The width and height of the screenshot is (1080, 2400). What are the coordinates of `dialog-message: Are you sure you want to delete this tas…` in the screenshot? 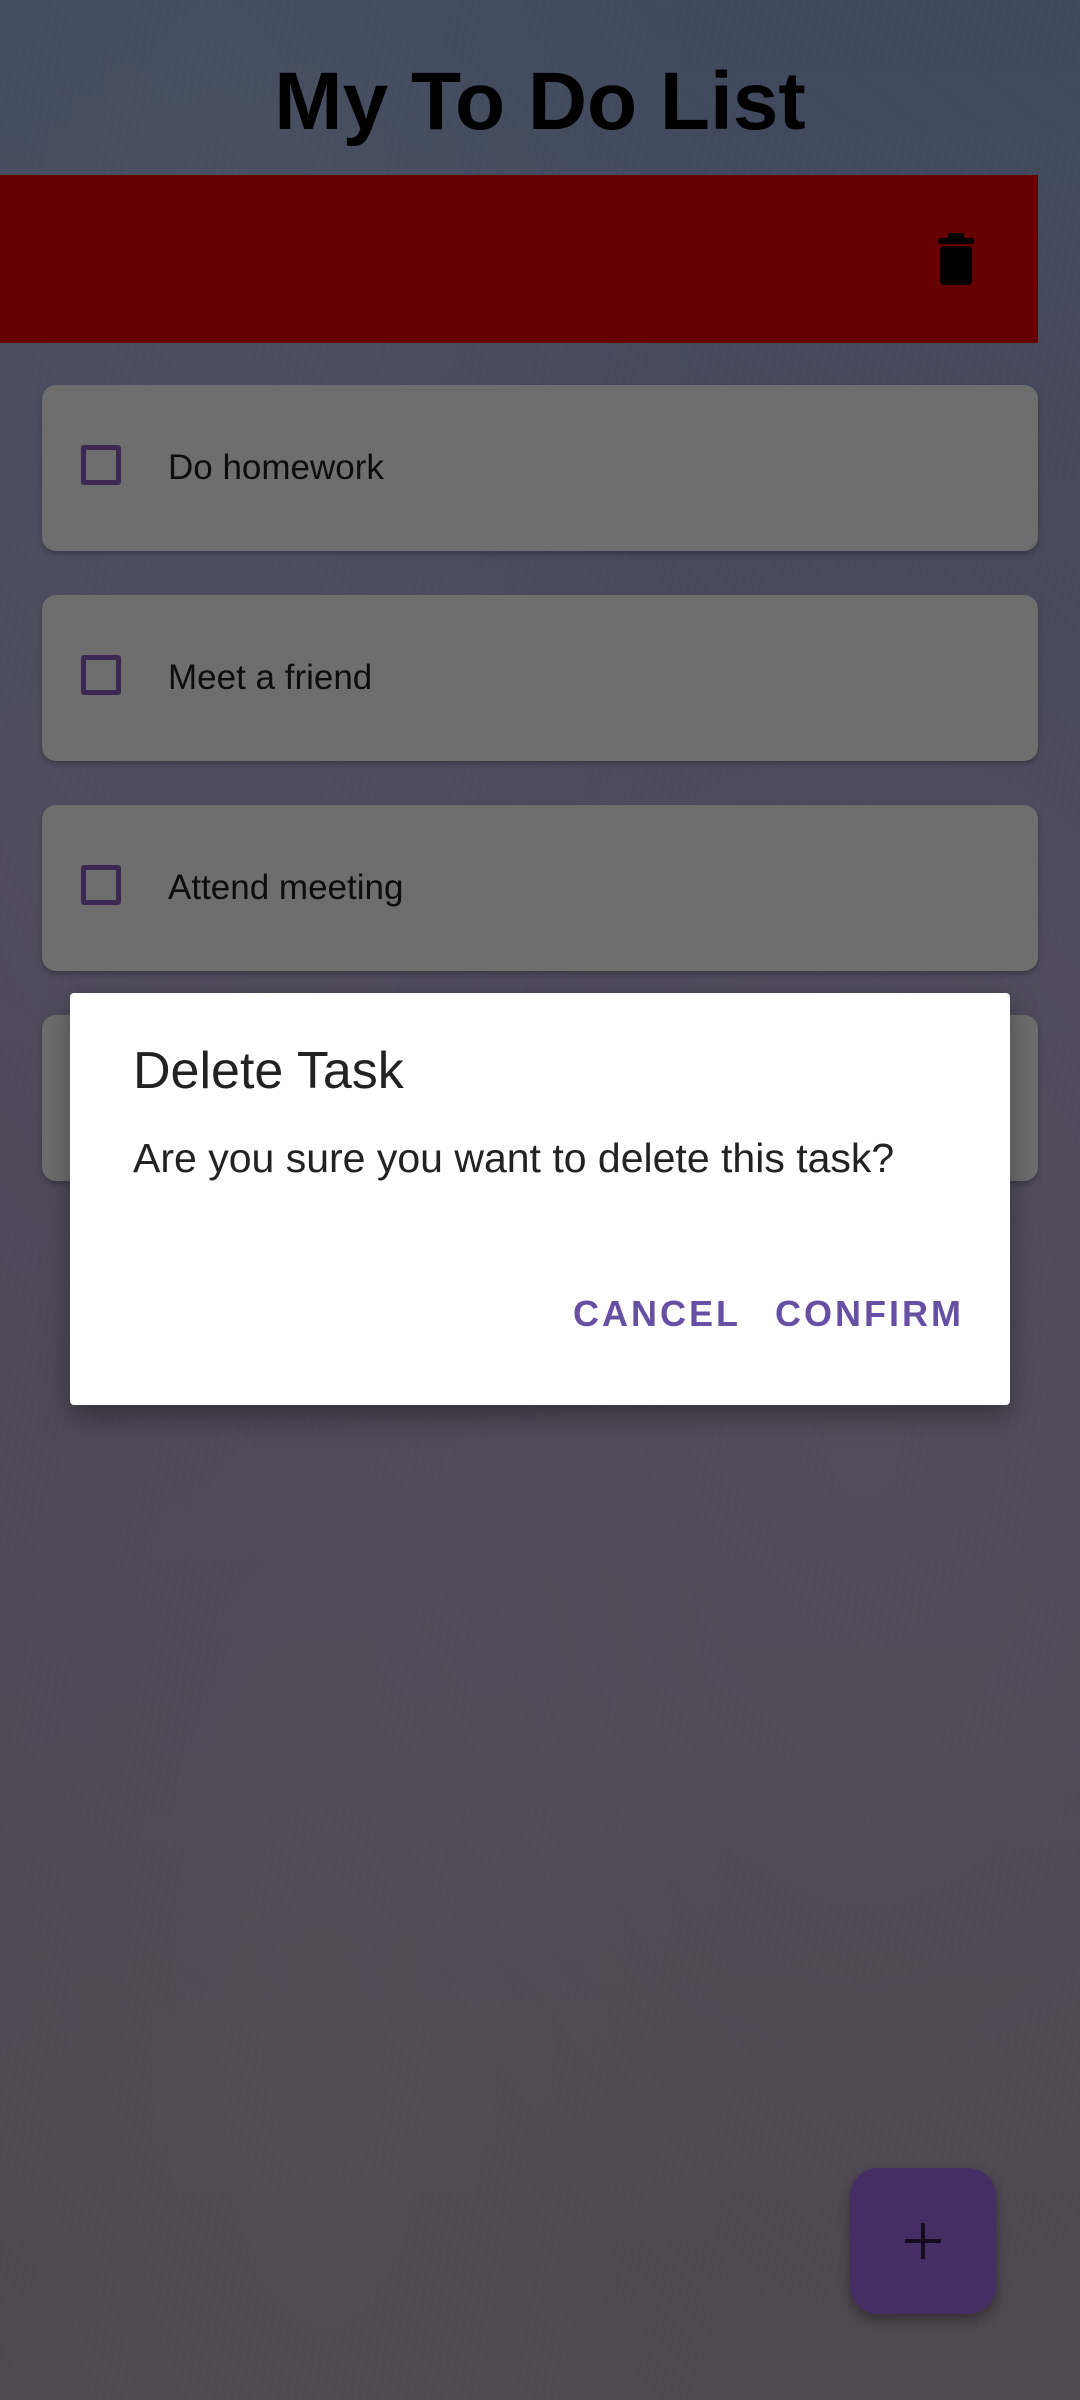 It's located at (514, 1158).